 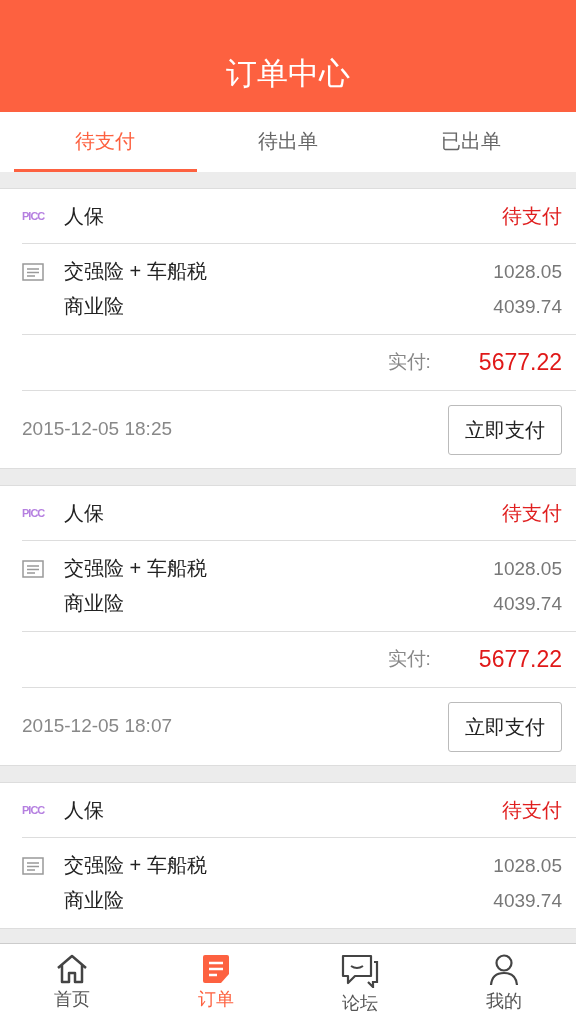 I want to click on nav-tab: 我的, so click(x=504, y=984).